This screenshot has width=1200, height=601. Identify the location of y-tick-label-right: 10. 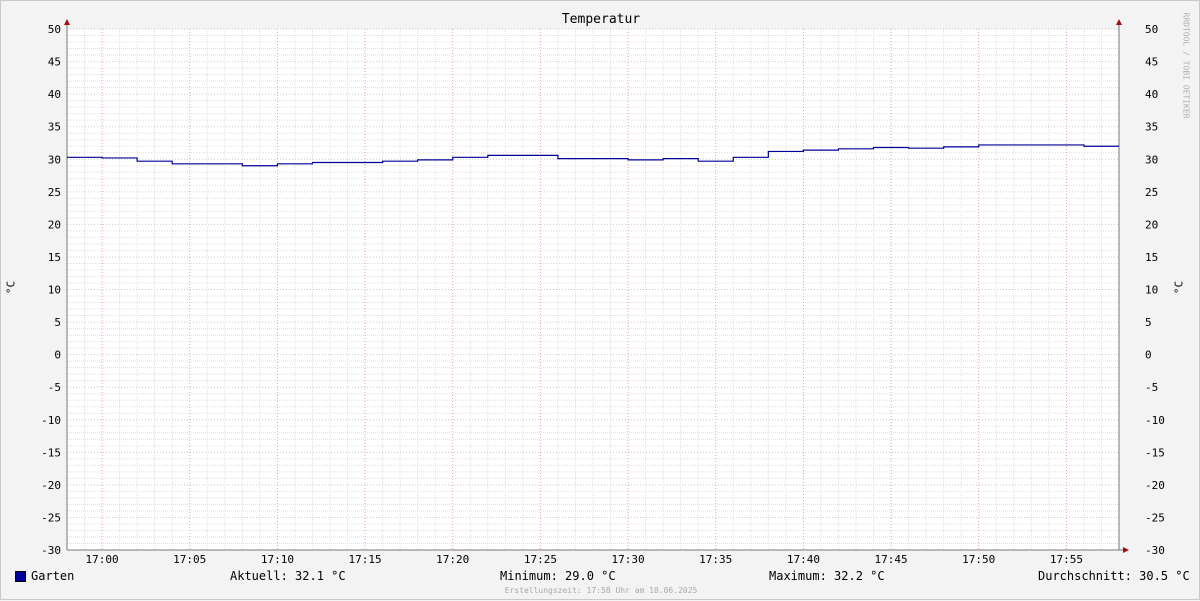
(1151, 290).